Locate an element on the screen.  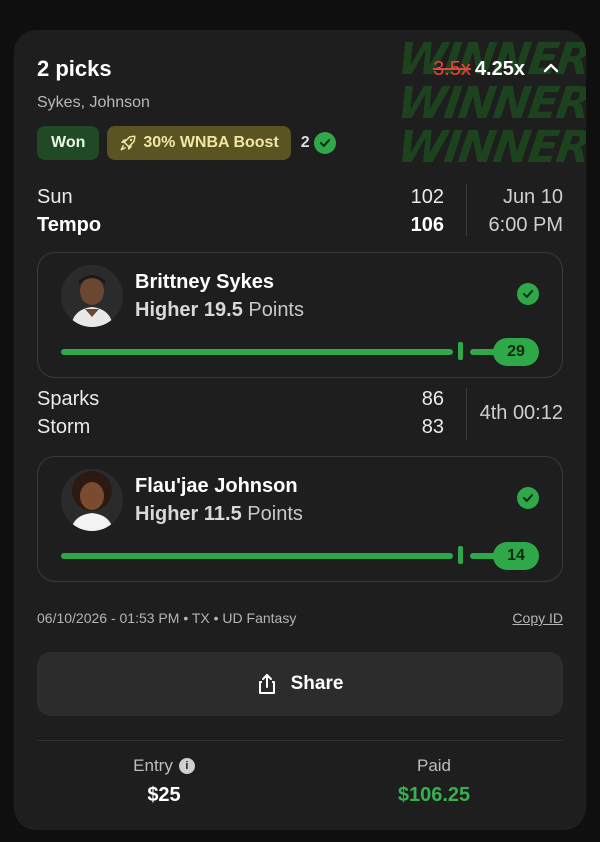
entry-badges: Won 30% WNBA Boost 2 is located at coordinates (186, 143).